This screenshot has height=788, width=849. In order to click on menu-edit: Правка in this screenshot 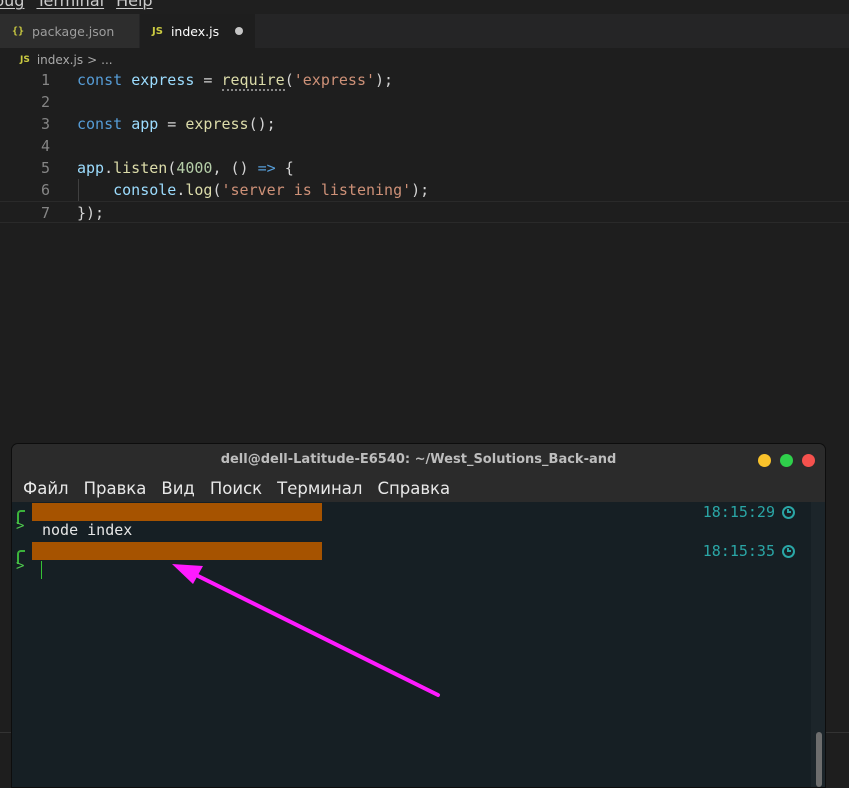, I will do `click(115, 489)`.